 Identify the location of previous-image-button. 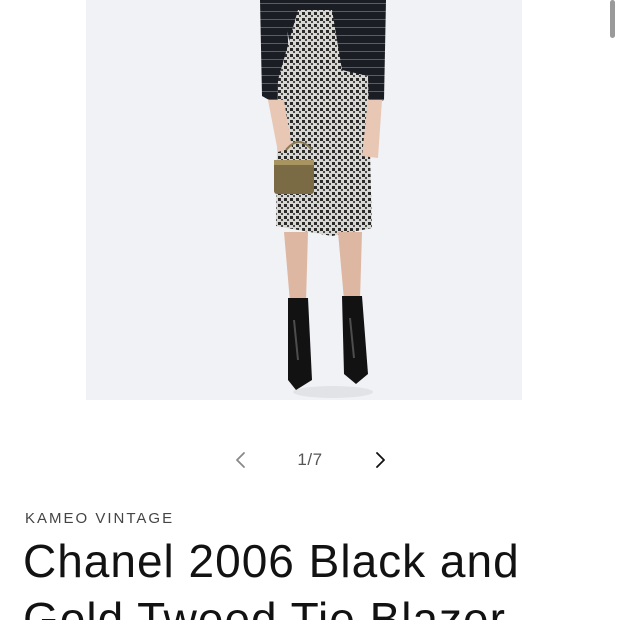
(241, 460).